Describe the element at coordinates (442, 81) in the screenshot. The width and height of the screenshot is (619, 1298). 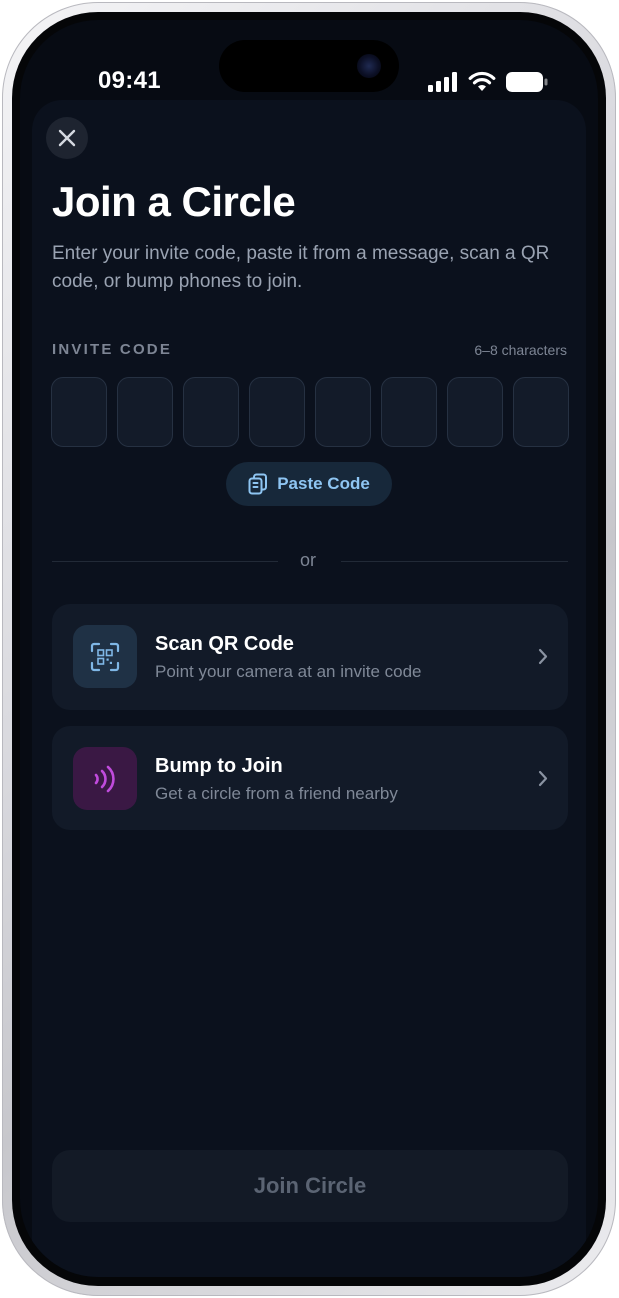
I see `cellular-signal-icon` at that location.